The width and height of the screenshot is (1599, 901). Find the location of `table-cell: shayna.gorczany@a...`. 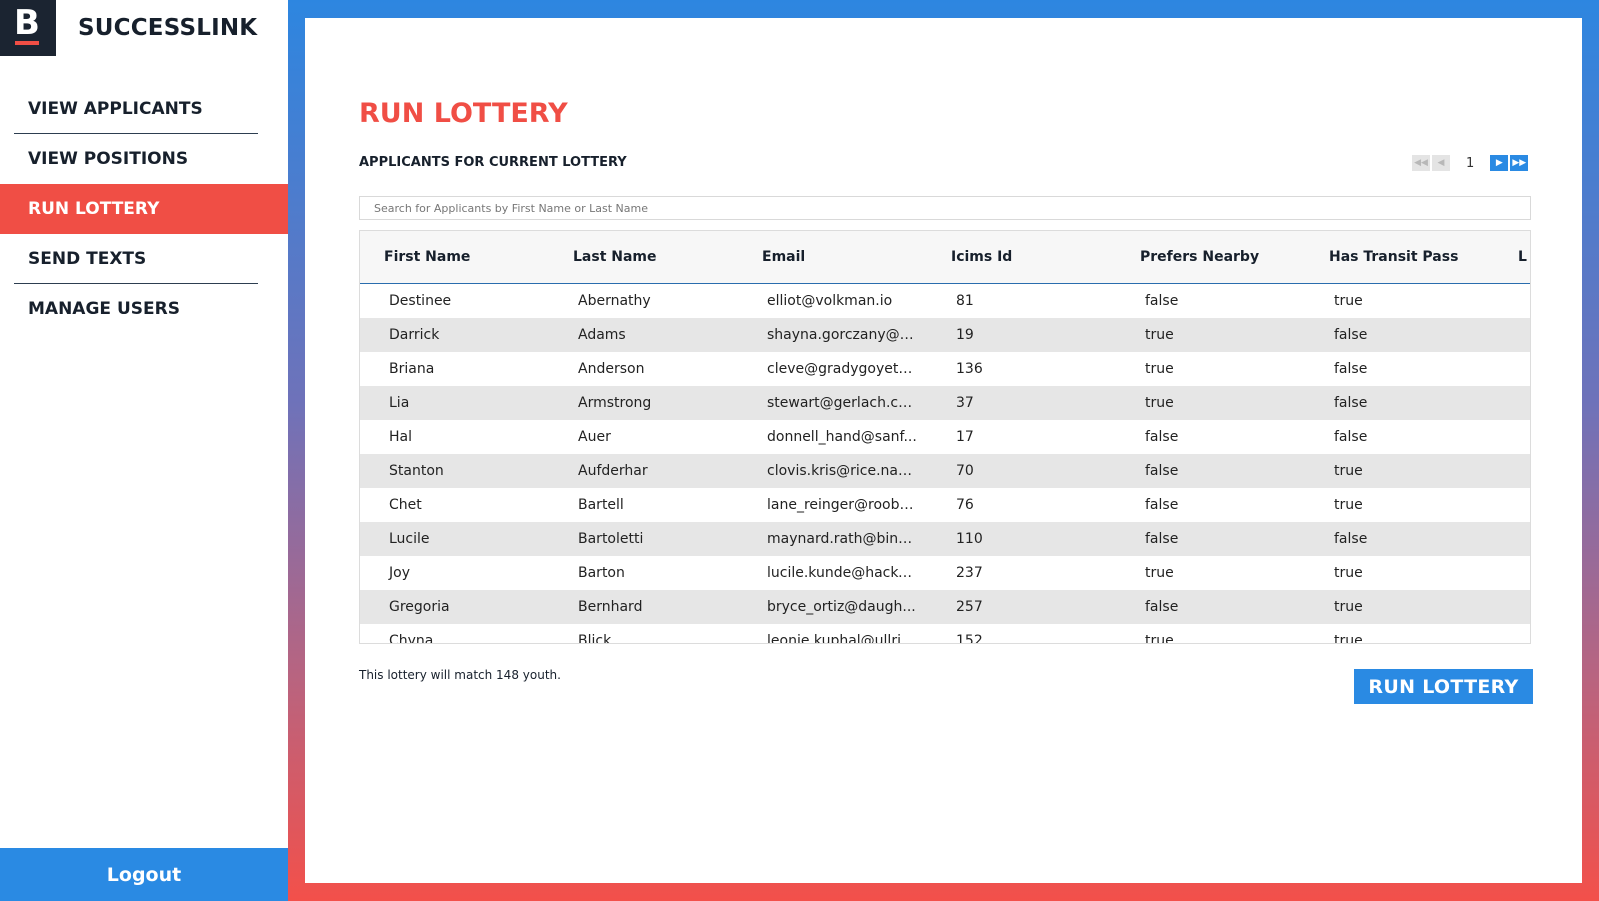

table-cell: shayna.gorczany@a... is located at coordinates (844, 335).